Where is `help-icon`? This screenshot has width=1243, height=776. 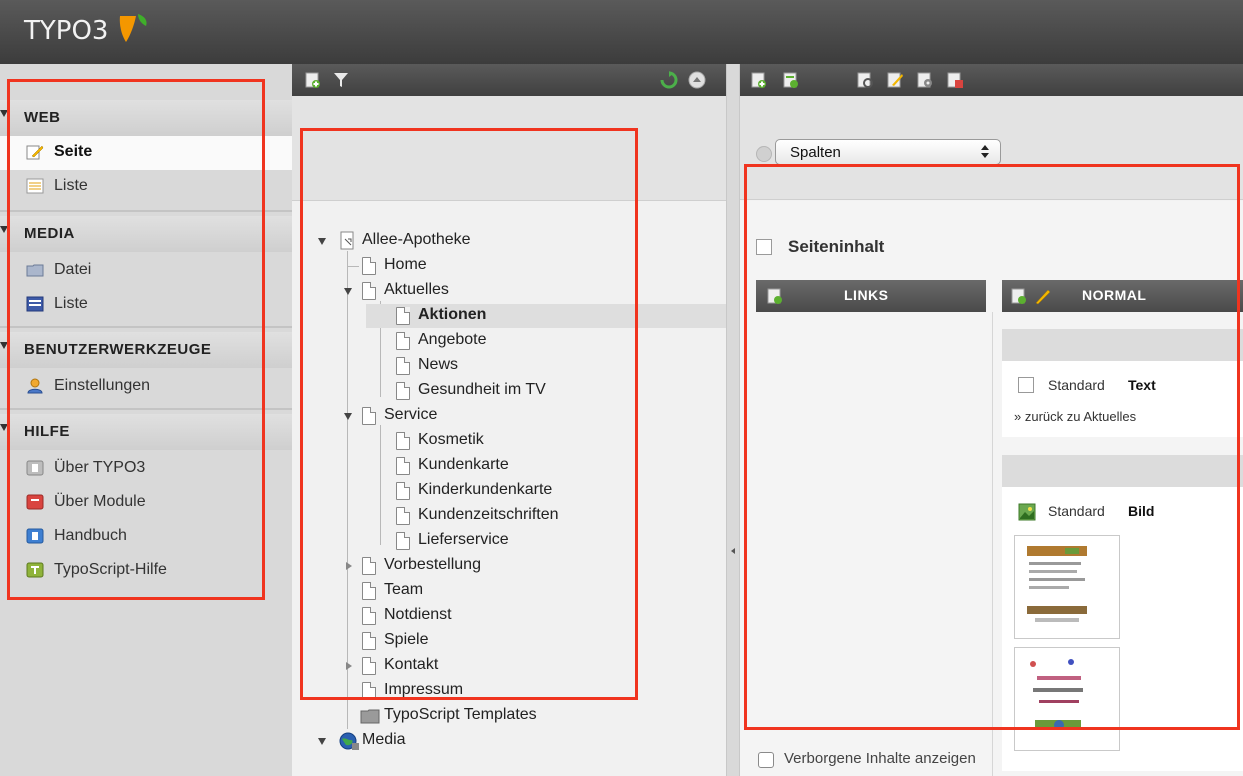 help-icon is located at coordinates (764, 154).